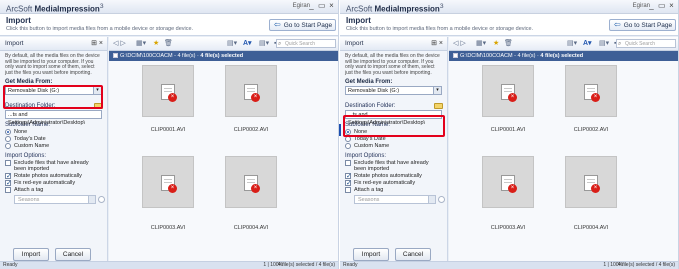  What do you see at coordinates (437, 90) in the screenshot?
I see `chevron-down-icon: ▾` at bounding box center [437, 90].